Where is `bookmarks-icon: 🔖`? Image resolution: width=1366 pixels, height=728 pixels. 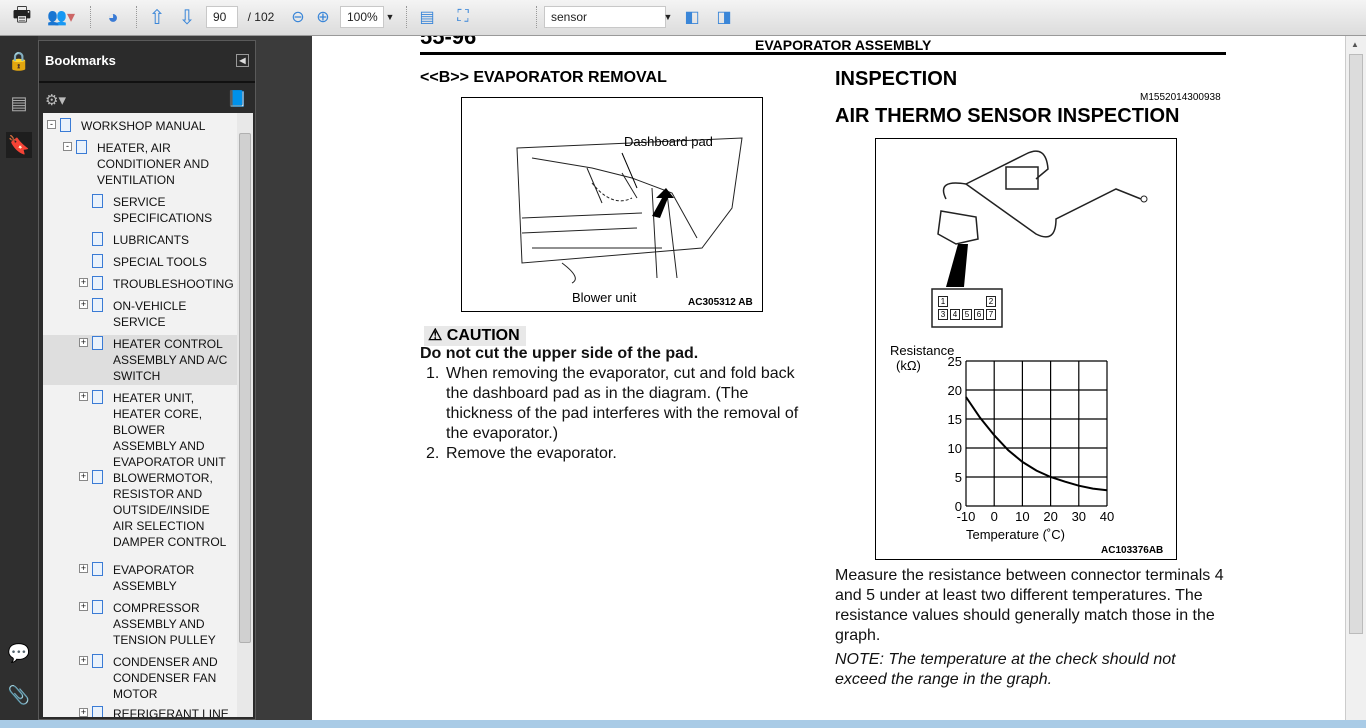
bookmarks-icon: 🔖 is located at coordinates (19, 145).